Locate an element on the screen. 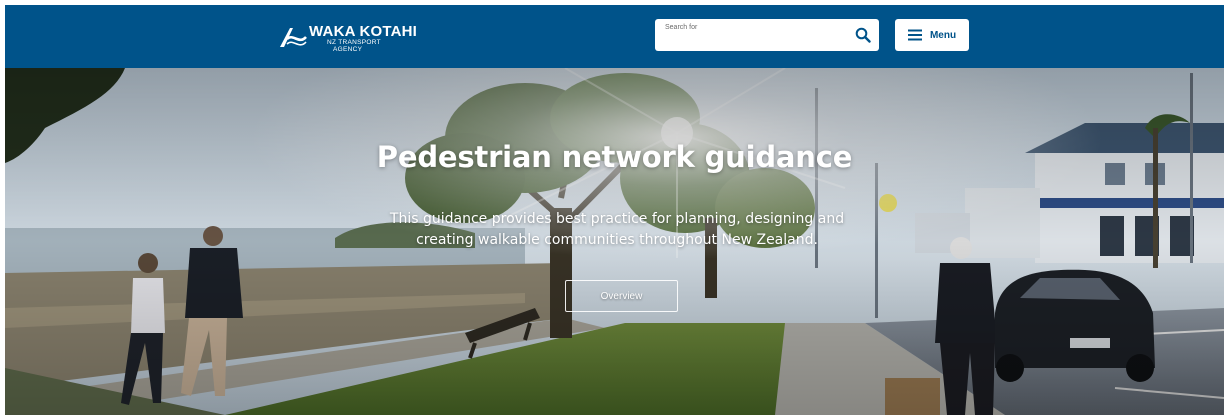 The image size is (1229, 415). search-box: Search for is located at coordinates (767, 35).